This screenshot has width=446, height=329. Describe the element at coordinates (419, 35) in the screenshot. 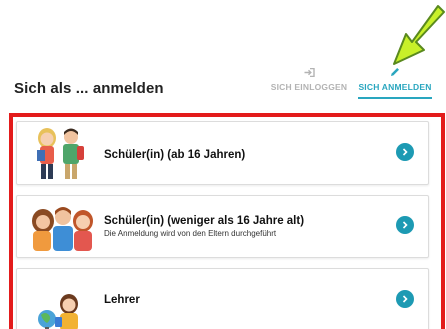

I see `annotation-arrow-icon` at that location.